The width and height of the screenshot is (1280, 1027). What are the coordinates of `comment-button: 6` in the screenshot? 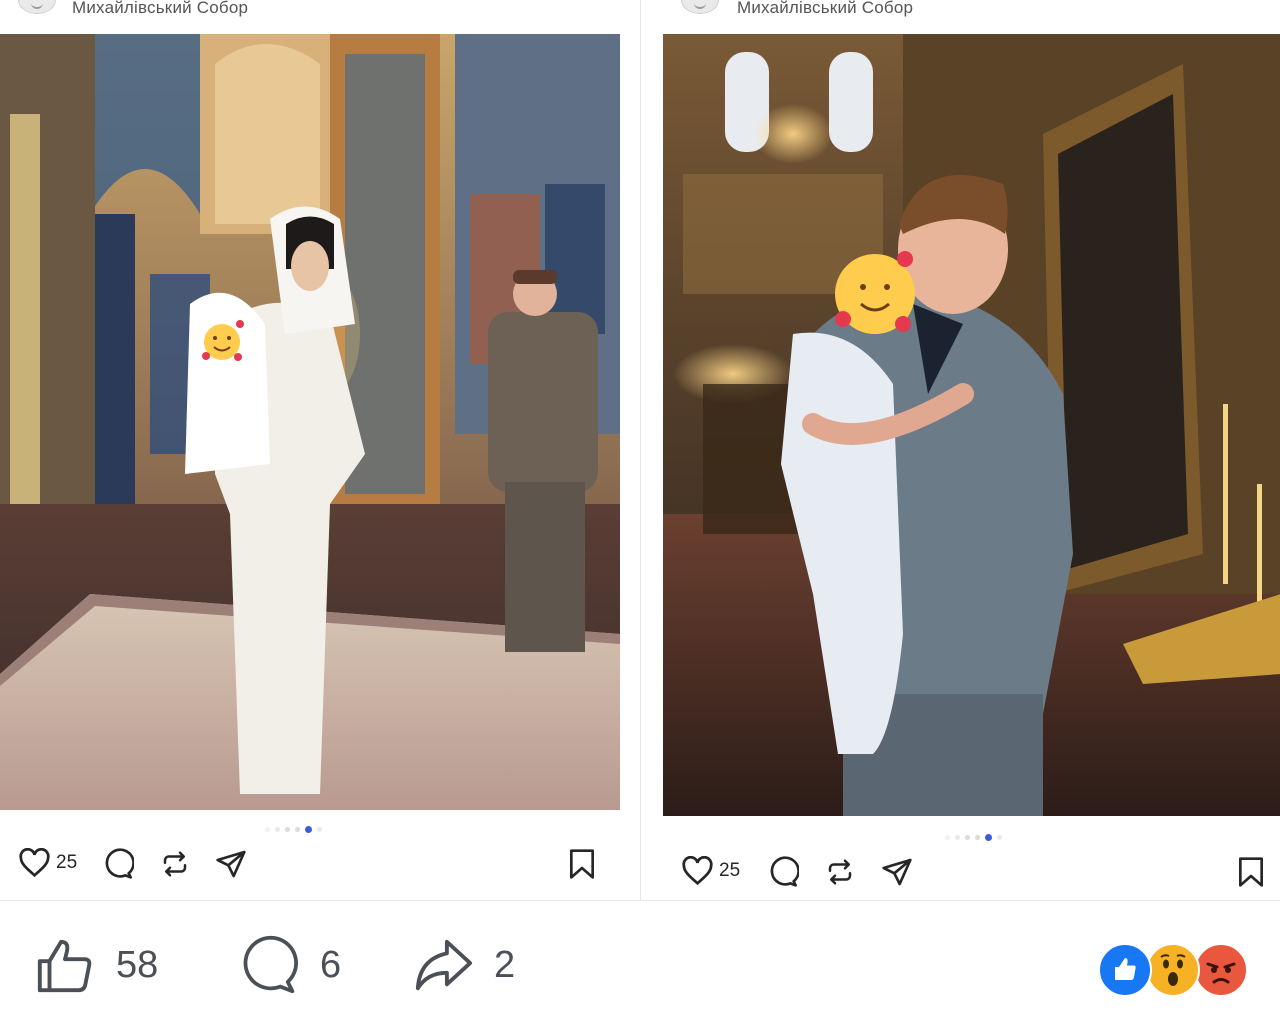 It's located at (289, 965).